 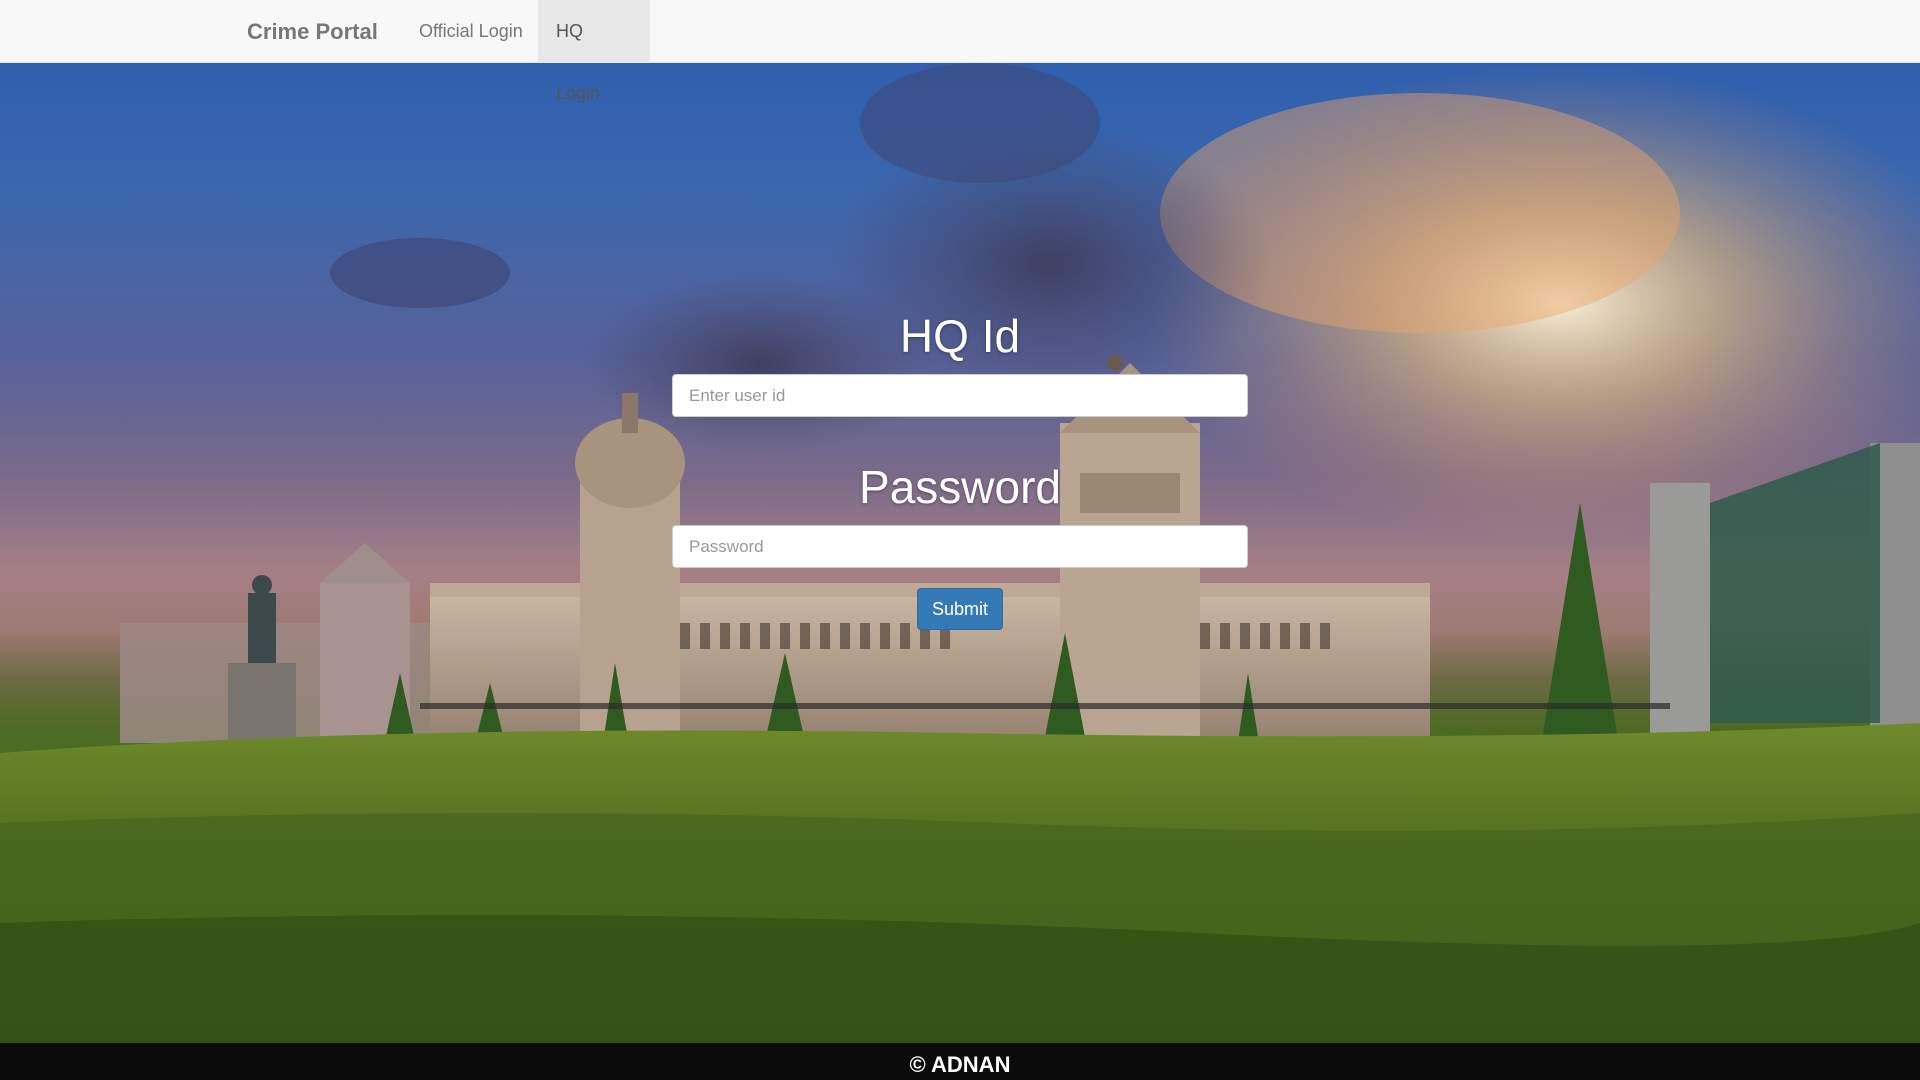 What do you see at coordinates (594, 51) in the screenshot?
I see `nav-hq-login: HQ Login` at bounding box center [594, 51].